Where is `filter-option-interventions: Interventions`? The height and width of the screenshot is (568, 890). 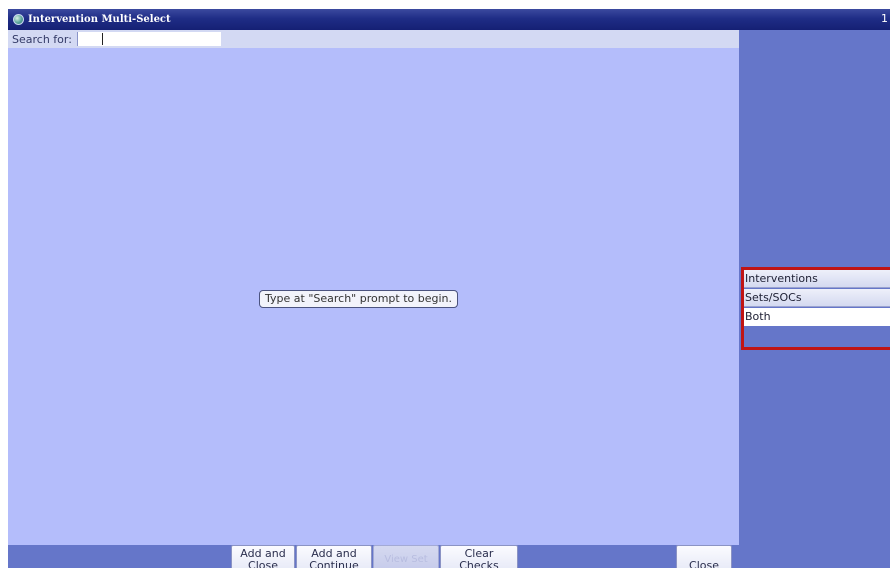 filter-option-interventions: Interventions is located at coordinates (817, 279).